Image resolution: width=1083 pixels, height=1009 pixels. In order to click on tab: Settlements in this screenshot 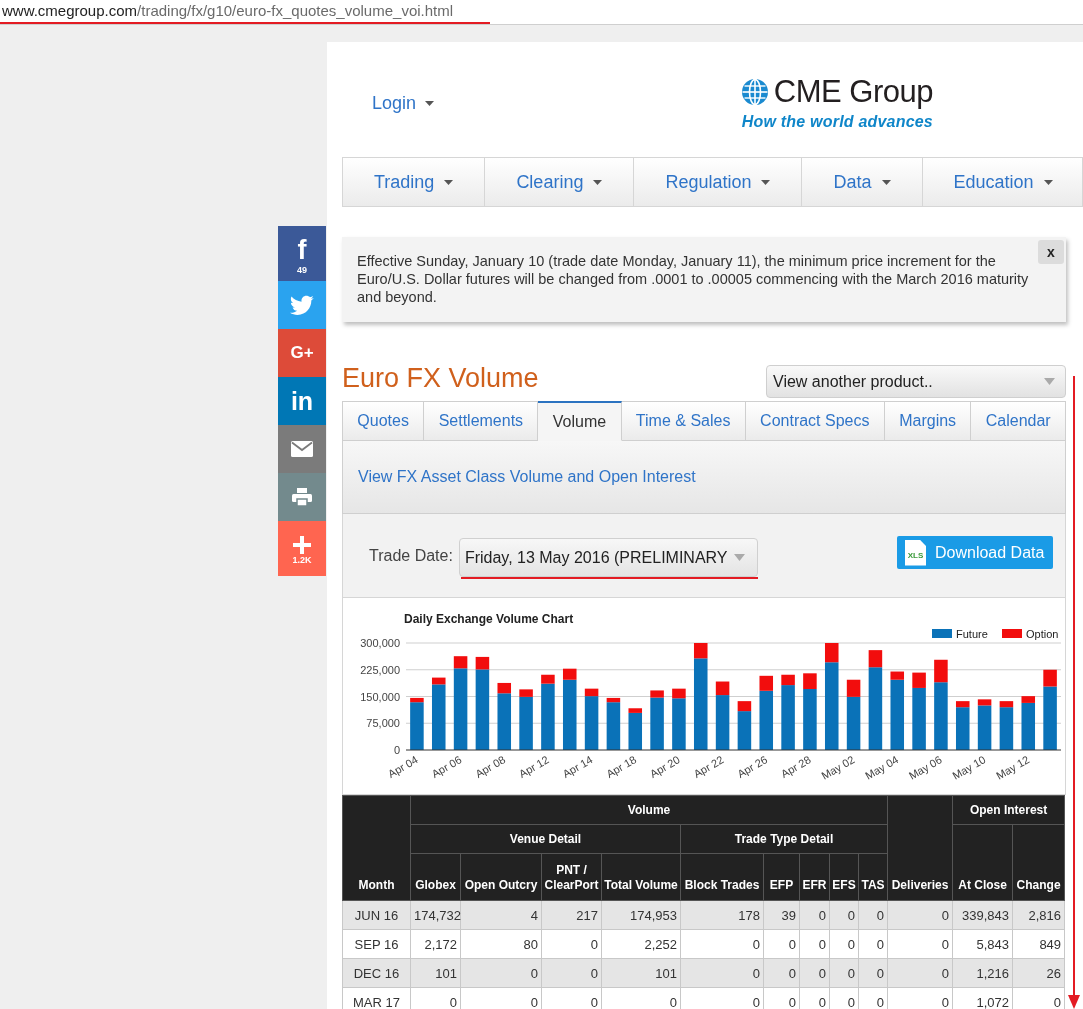, I will do `click(481, 421)`.